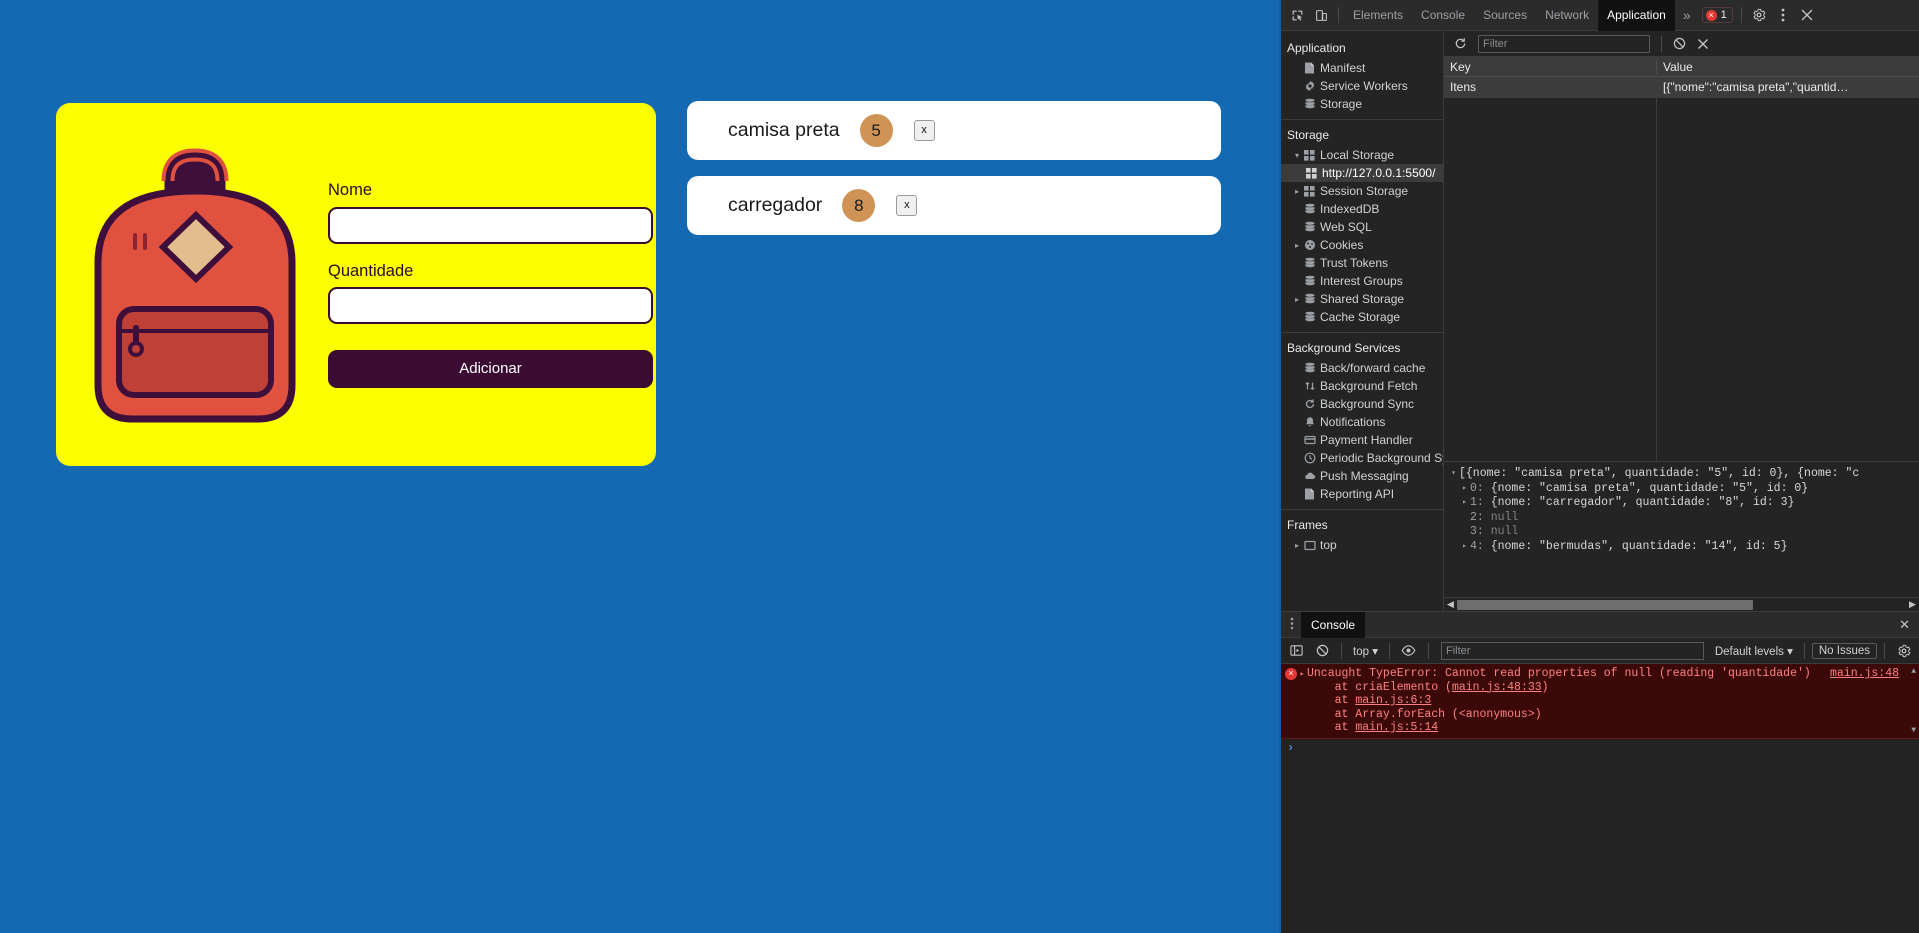  Describe the element at coordinates (1409, 651) in the screenshot. I see `live-expression-icon` at that location.